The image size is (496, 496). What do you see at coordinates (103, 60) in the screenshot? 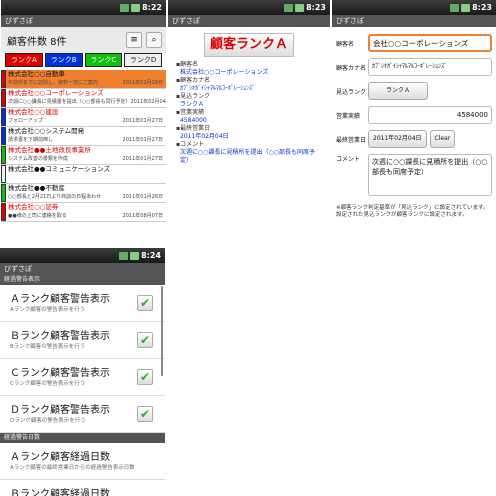
I see `rank-tab: ランクC` at bounding box center [103, 60].